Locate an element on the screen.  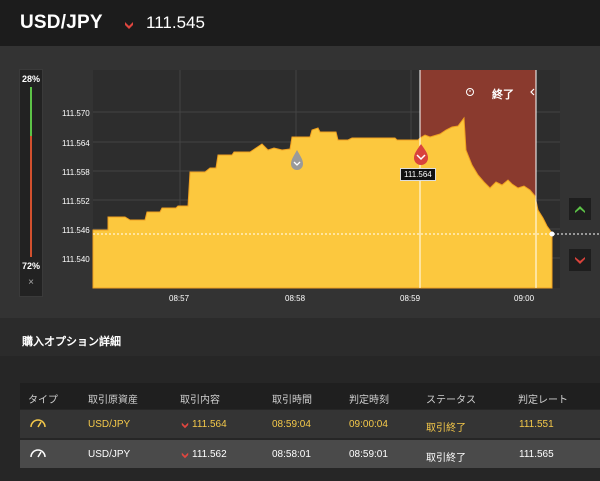
y-tick: 111.540 is located at coordinates (76, 259).